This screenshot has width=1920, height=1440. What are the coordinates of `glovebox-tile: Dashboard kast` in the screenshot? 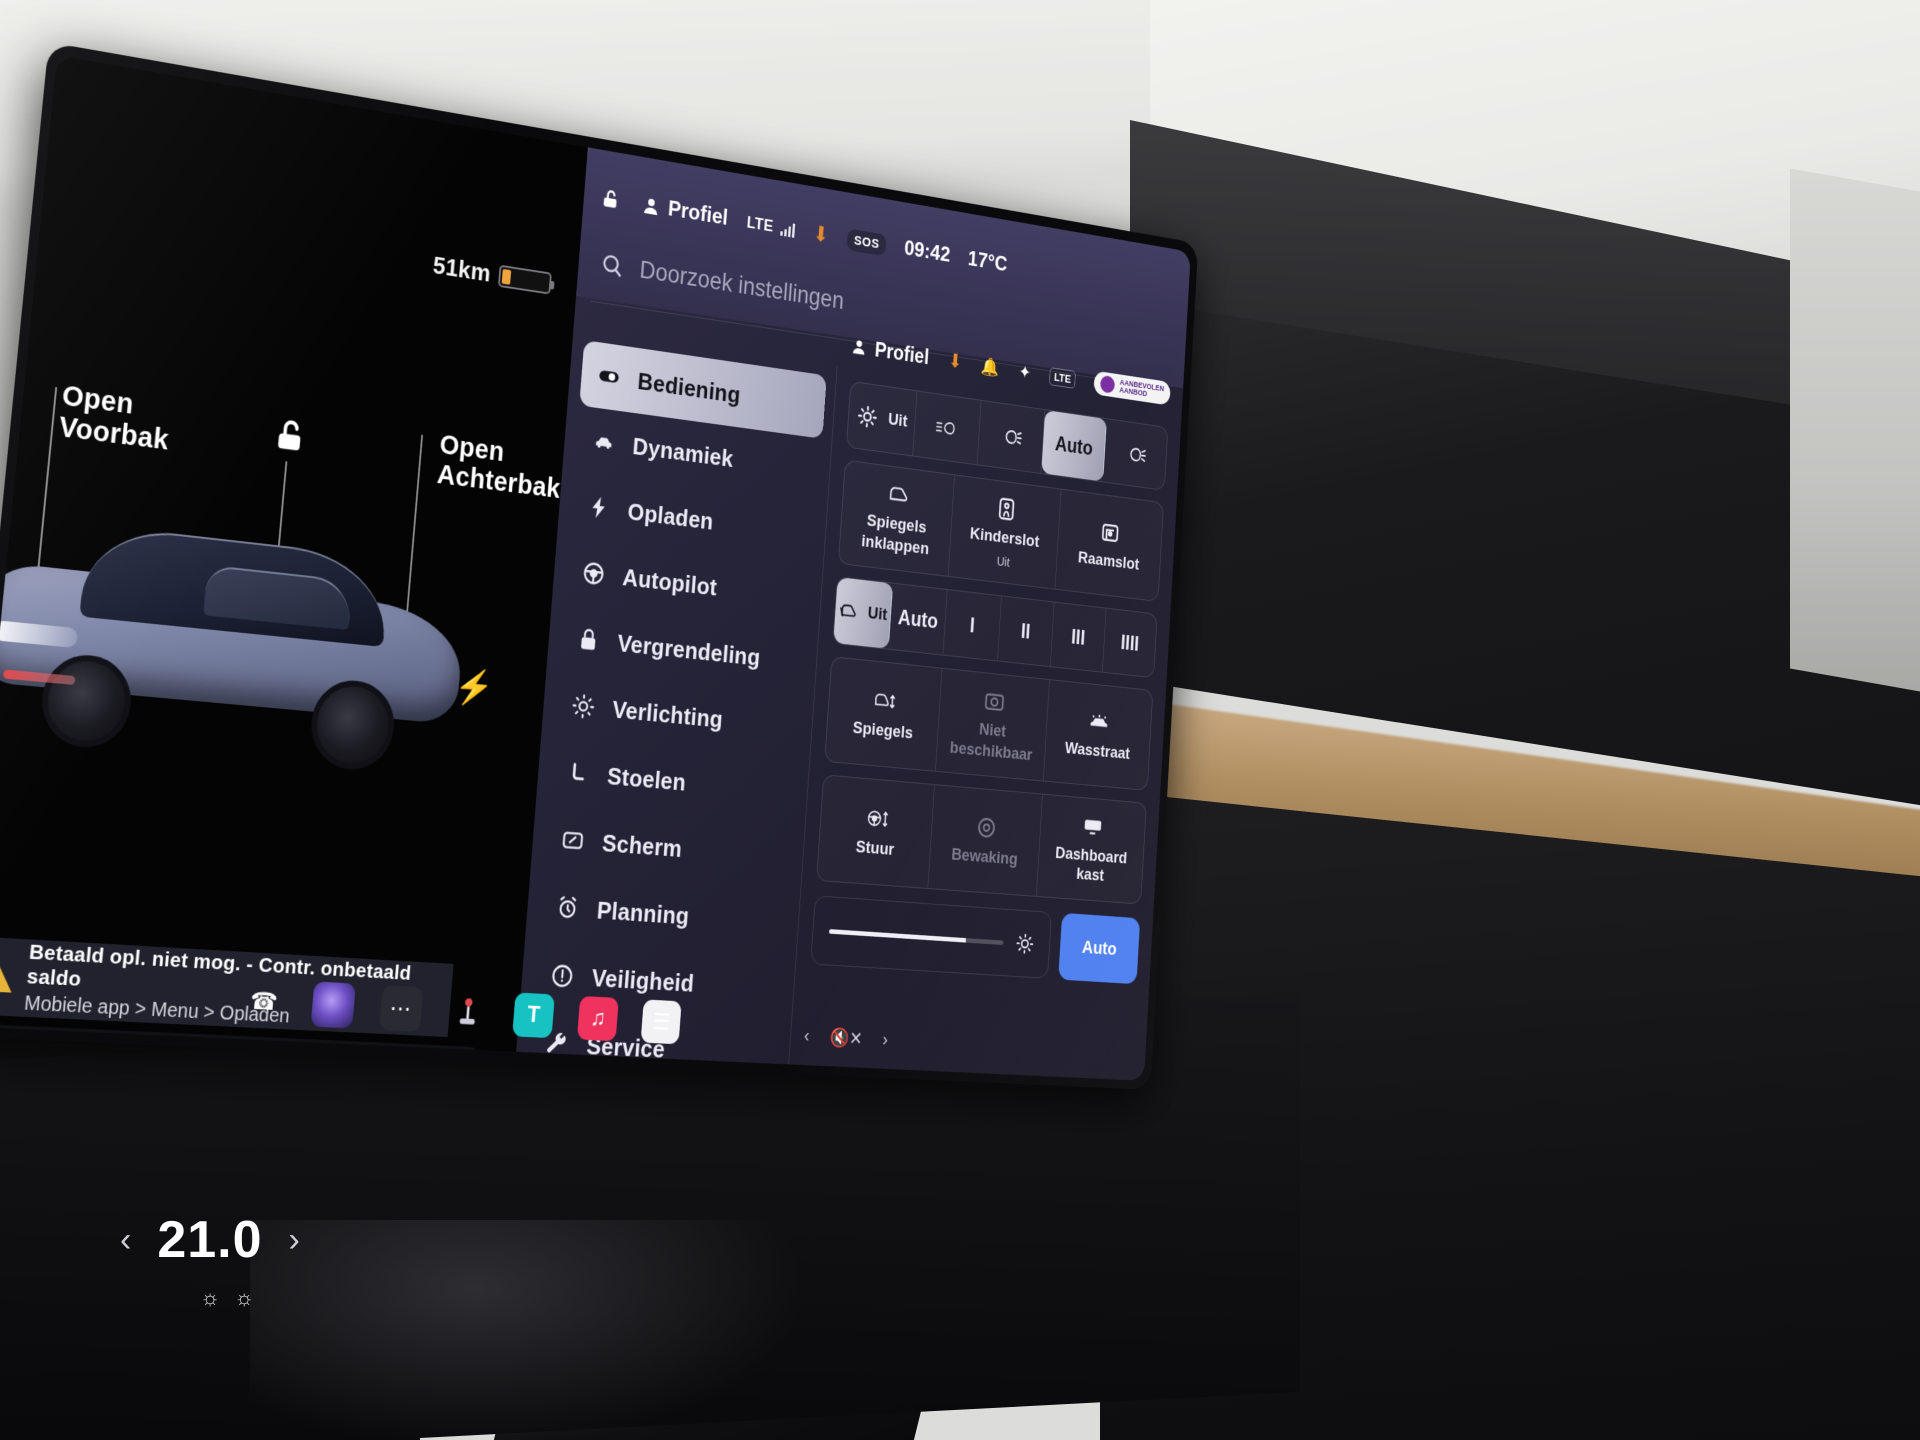 It's located at (1091, 849).